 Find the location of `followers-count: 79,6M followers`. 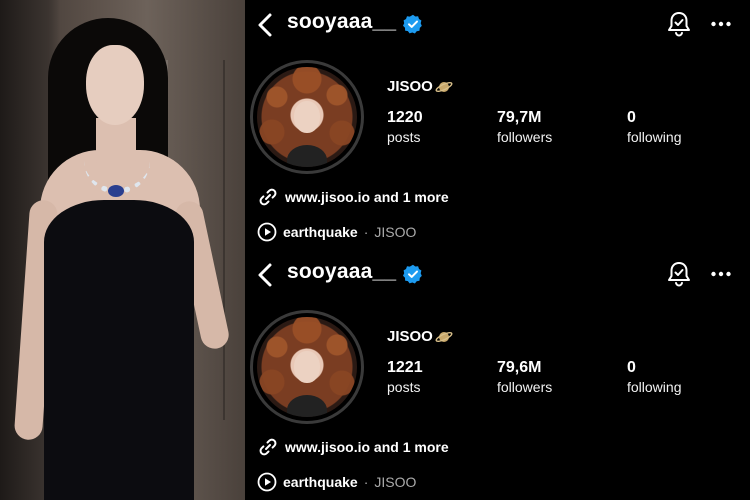

followers-count: 79,6M followers is located at coordinates (524, 377).